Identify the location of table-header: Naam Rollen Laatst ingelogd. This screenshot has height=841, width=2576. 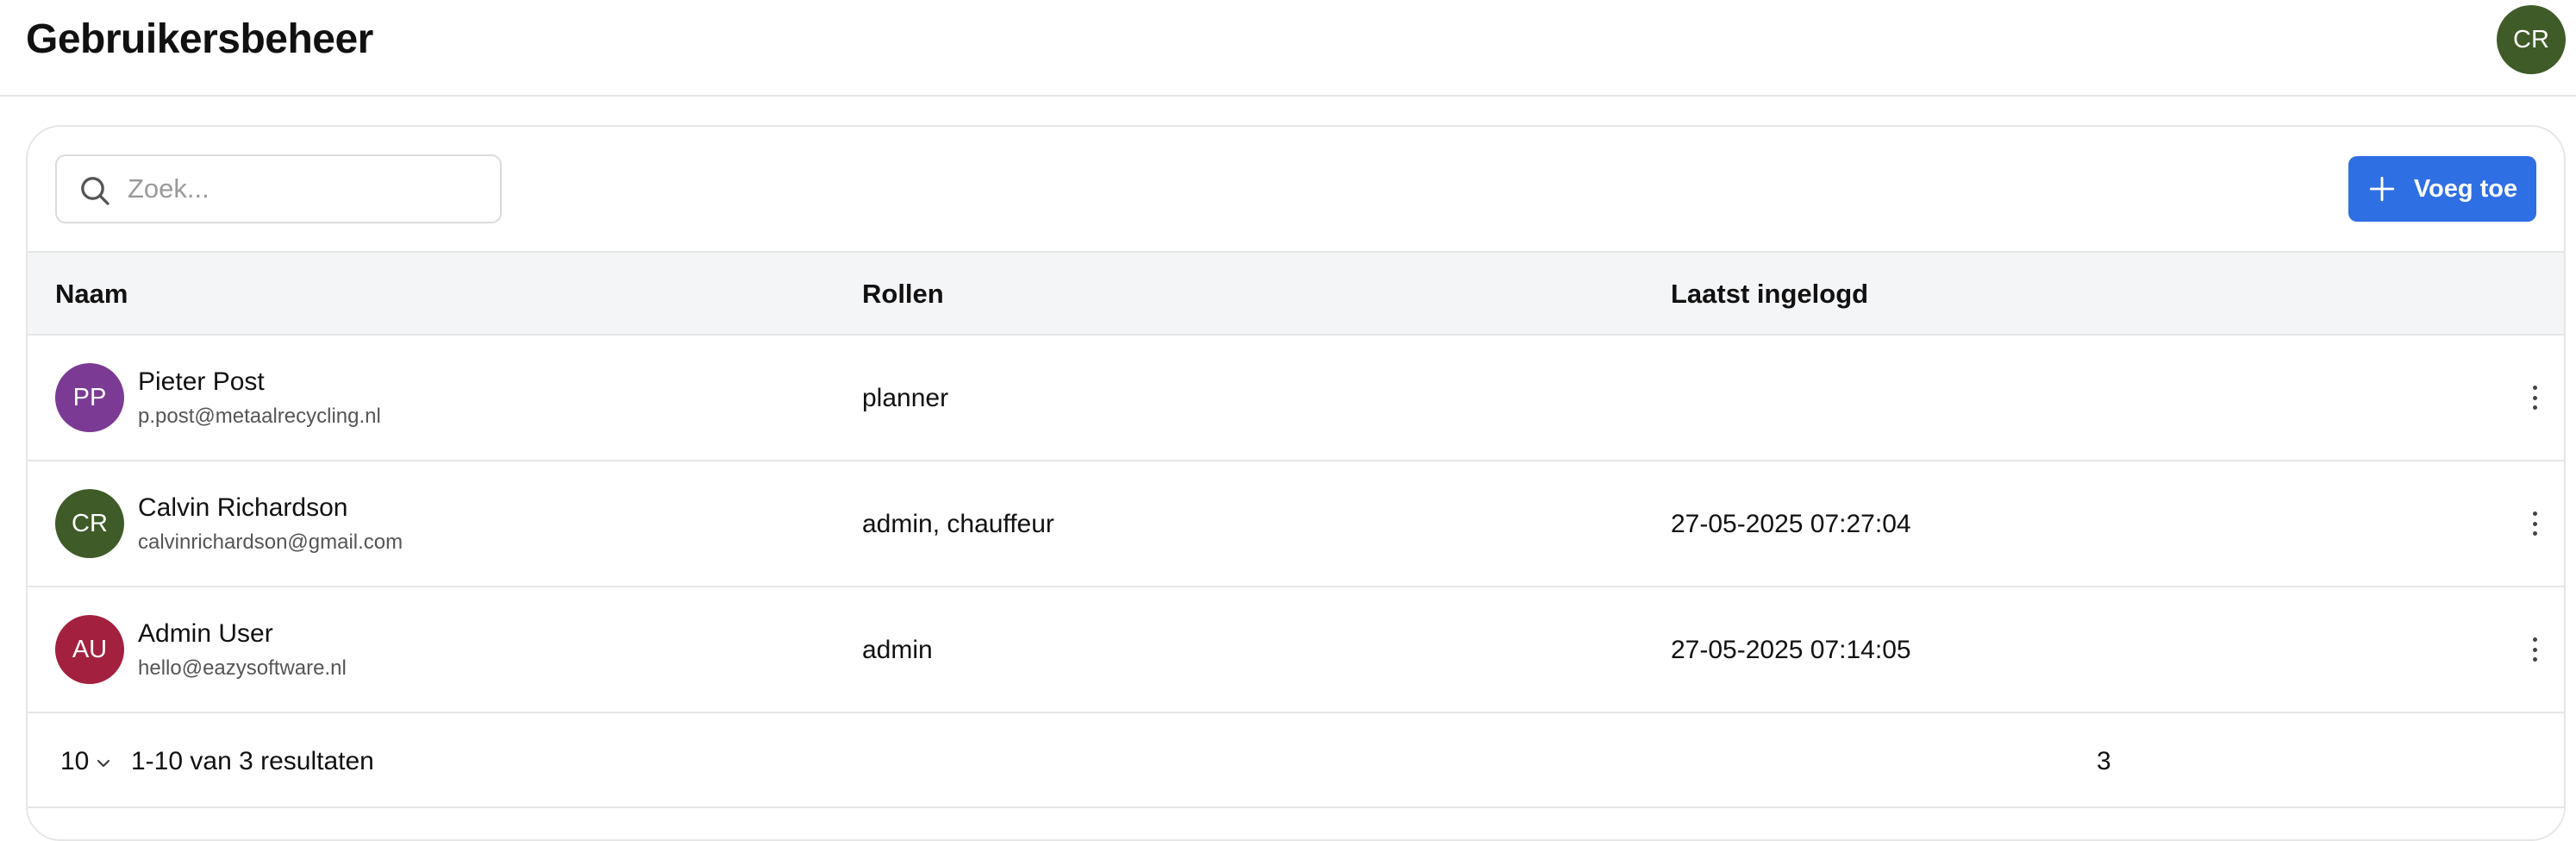
(1296, 293).